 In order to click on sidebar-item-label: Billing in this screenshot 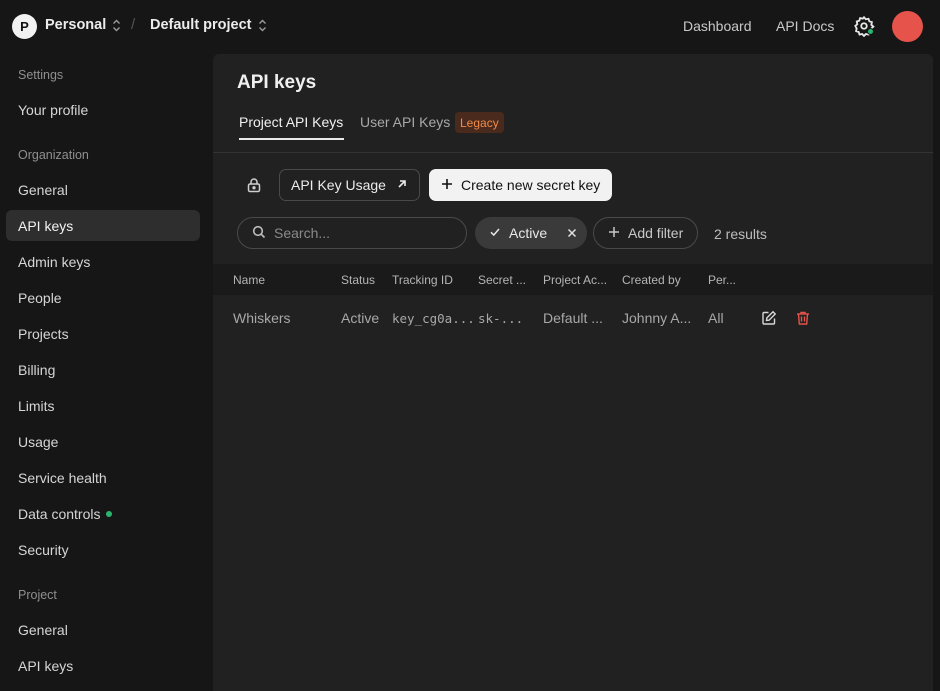, I will do `click(37, 369)`.